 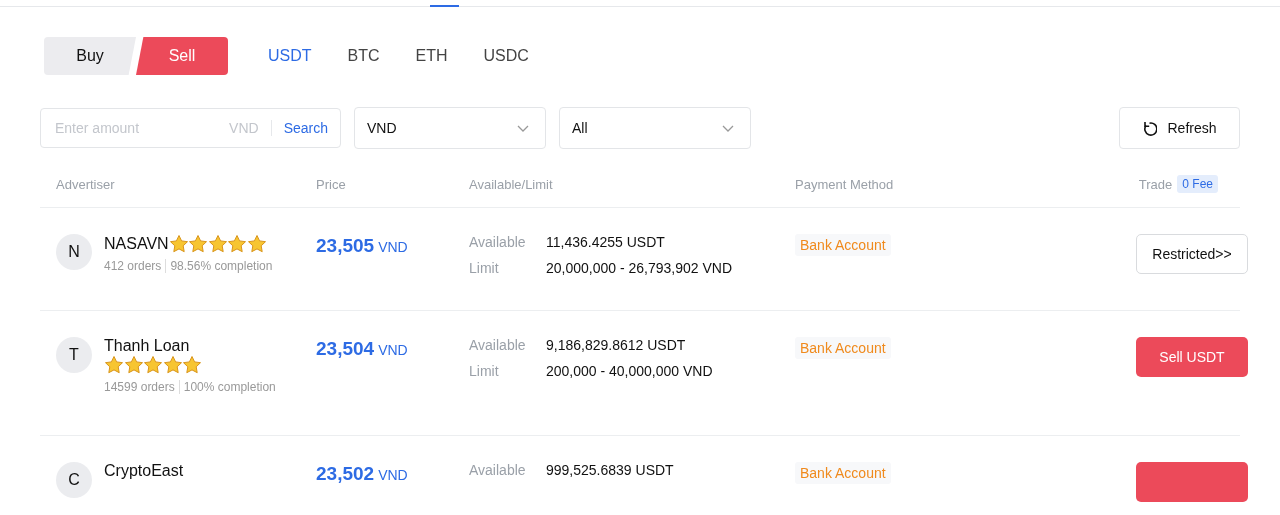 What do you see at coordinates (610, 471) in the screenshot?
I see `field-value: 999,525.6839 USDT` at bounding box center [610, 471].